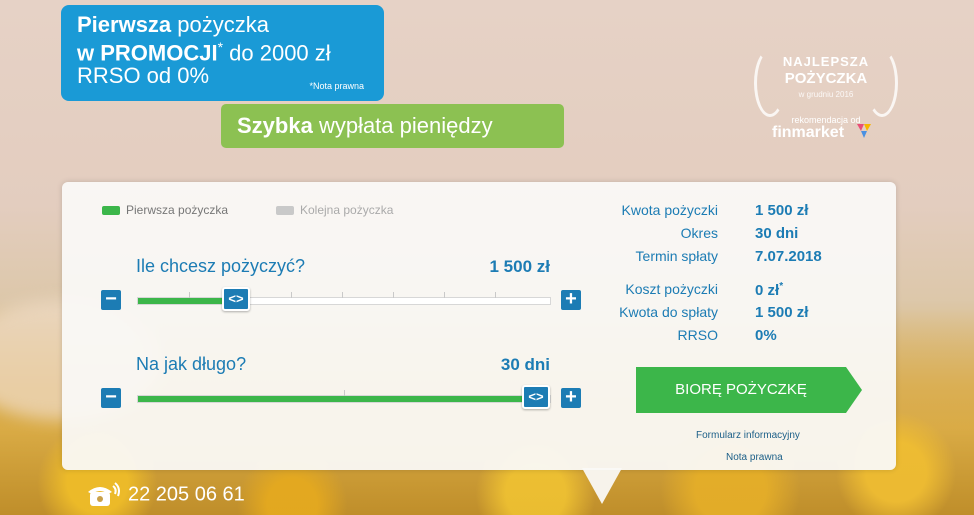 The width and height of the screenshot is (974, 515). I want to click on promo-line-1: Pierwsza pożyczka, so click(173, 24).